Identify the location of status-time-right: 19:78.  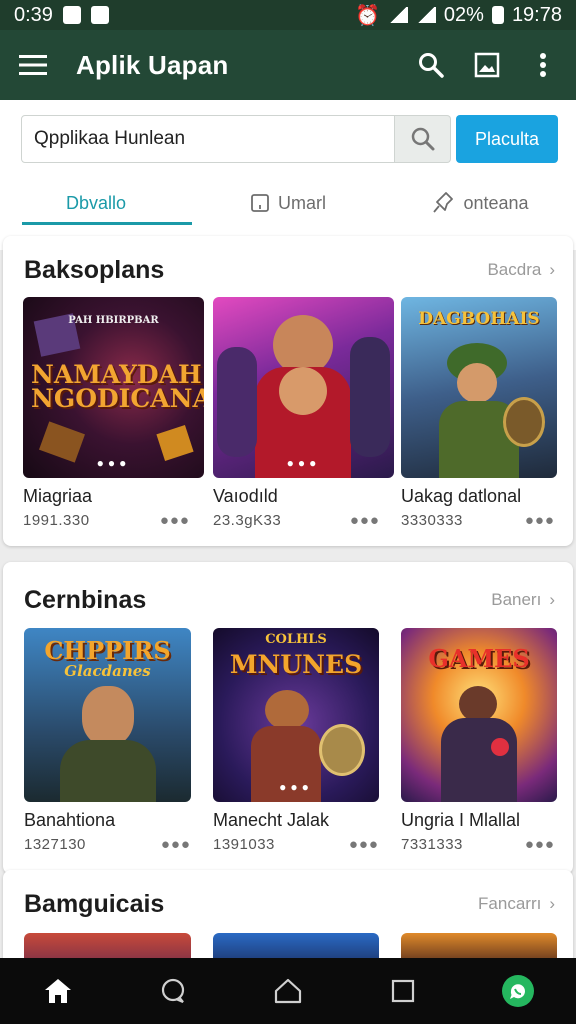
(536, 14).